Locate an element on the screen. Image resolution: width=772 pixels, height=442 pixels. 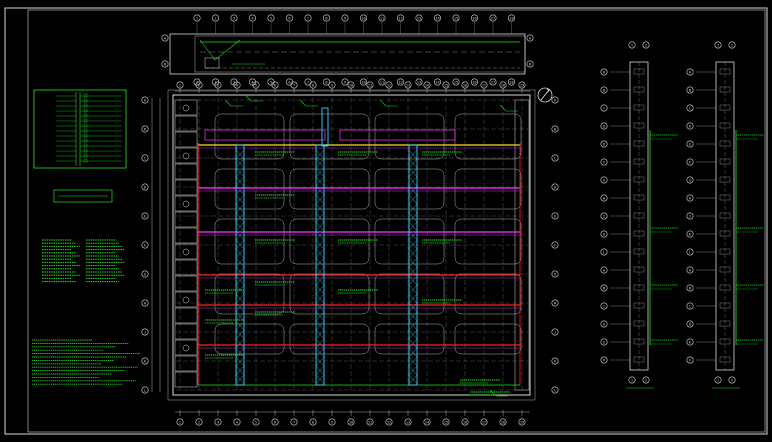
axis-label: 15 is located at coordinates (446, 85).